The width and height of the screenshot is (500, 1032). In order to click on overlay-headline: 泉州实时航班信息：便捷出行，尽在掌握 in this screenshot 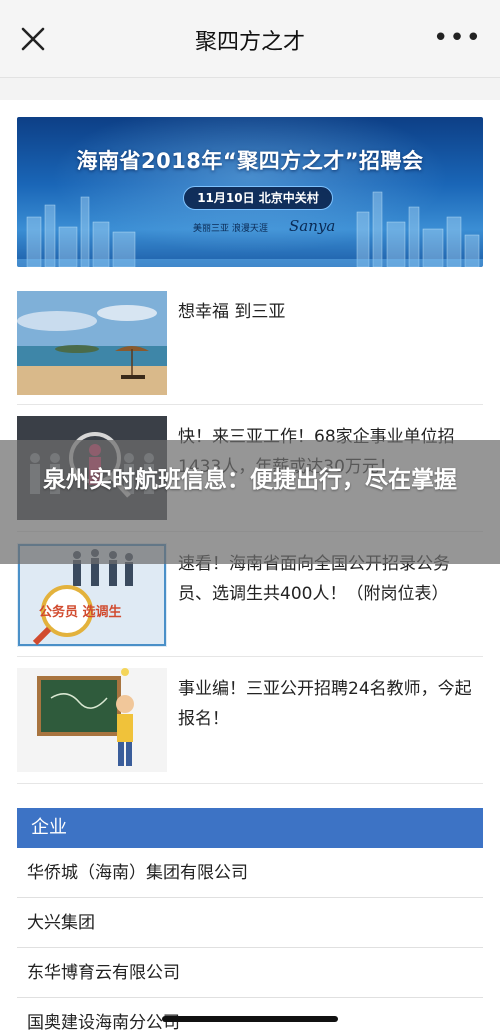, I will do `click(250, 480)`.